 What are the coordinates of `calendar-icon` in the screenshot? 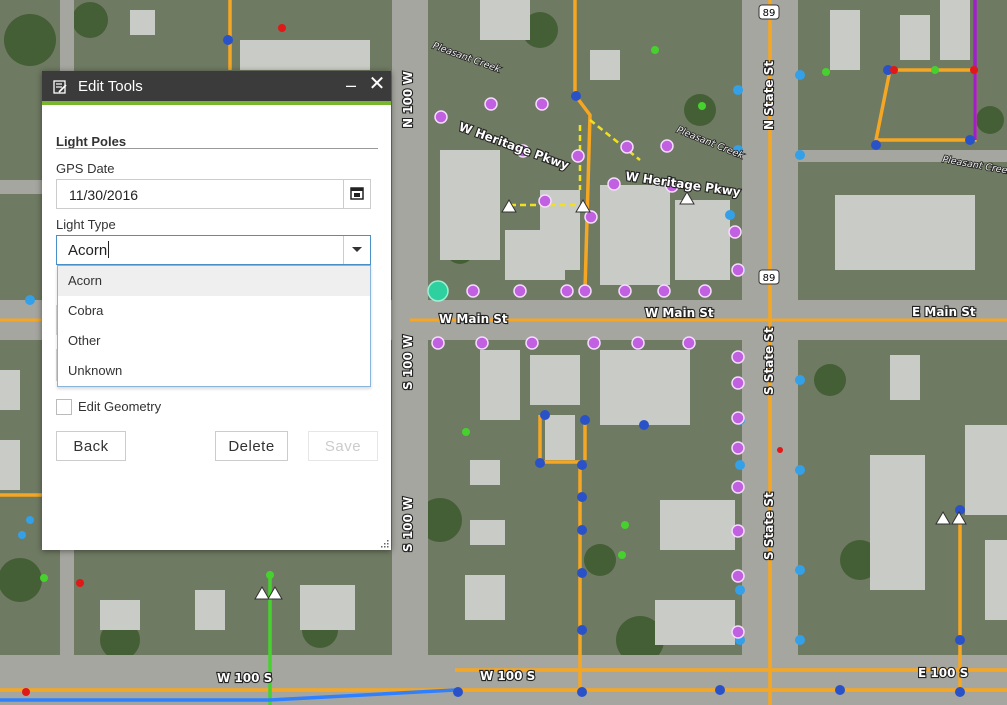 It's located at (357, 193).